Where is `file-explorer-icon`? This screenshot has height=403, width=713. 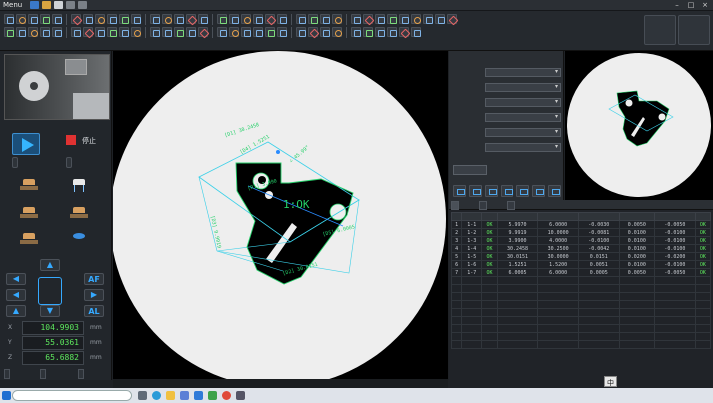 file-explorer-icon is located at coordinates (170, 395).